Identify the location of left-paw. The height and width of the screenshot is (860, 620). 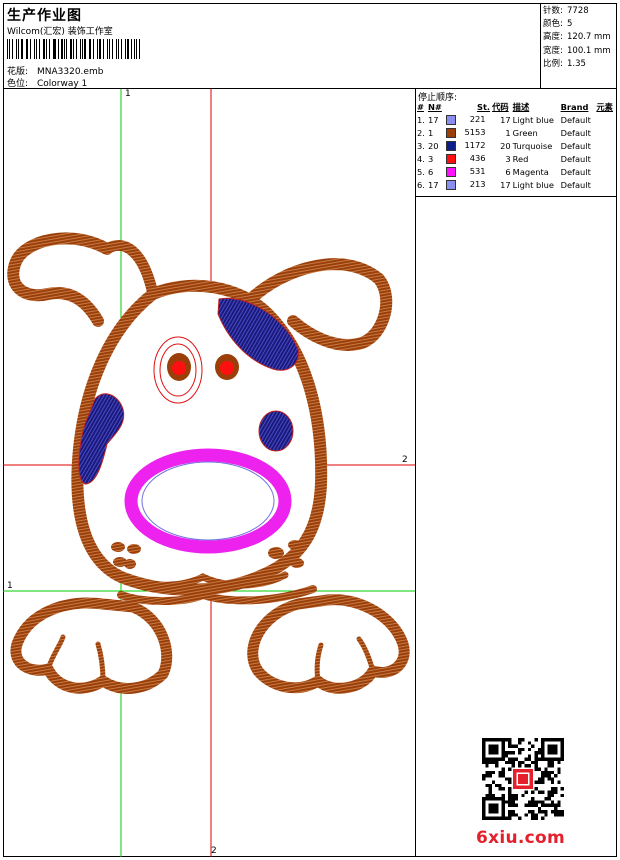
(91, 645).